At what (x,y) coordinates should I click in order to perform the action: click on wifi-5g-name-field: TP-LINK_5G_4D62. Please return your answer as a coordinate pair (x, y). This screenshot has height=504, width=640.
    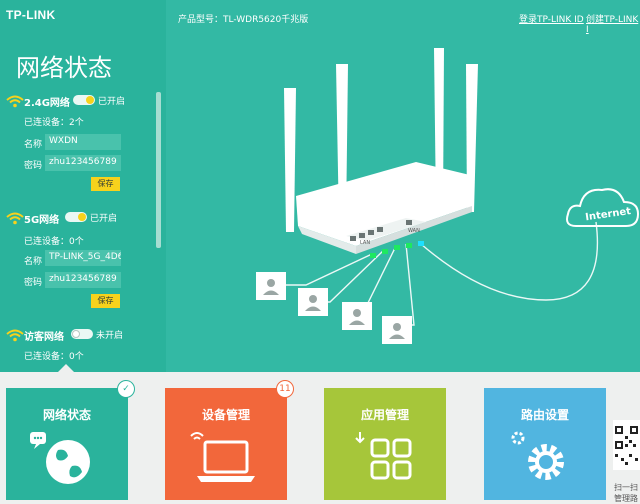
    Looking at the image, I should click on (83, 258).